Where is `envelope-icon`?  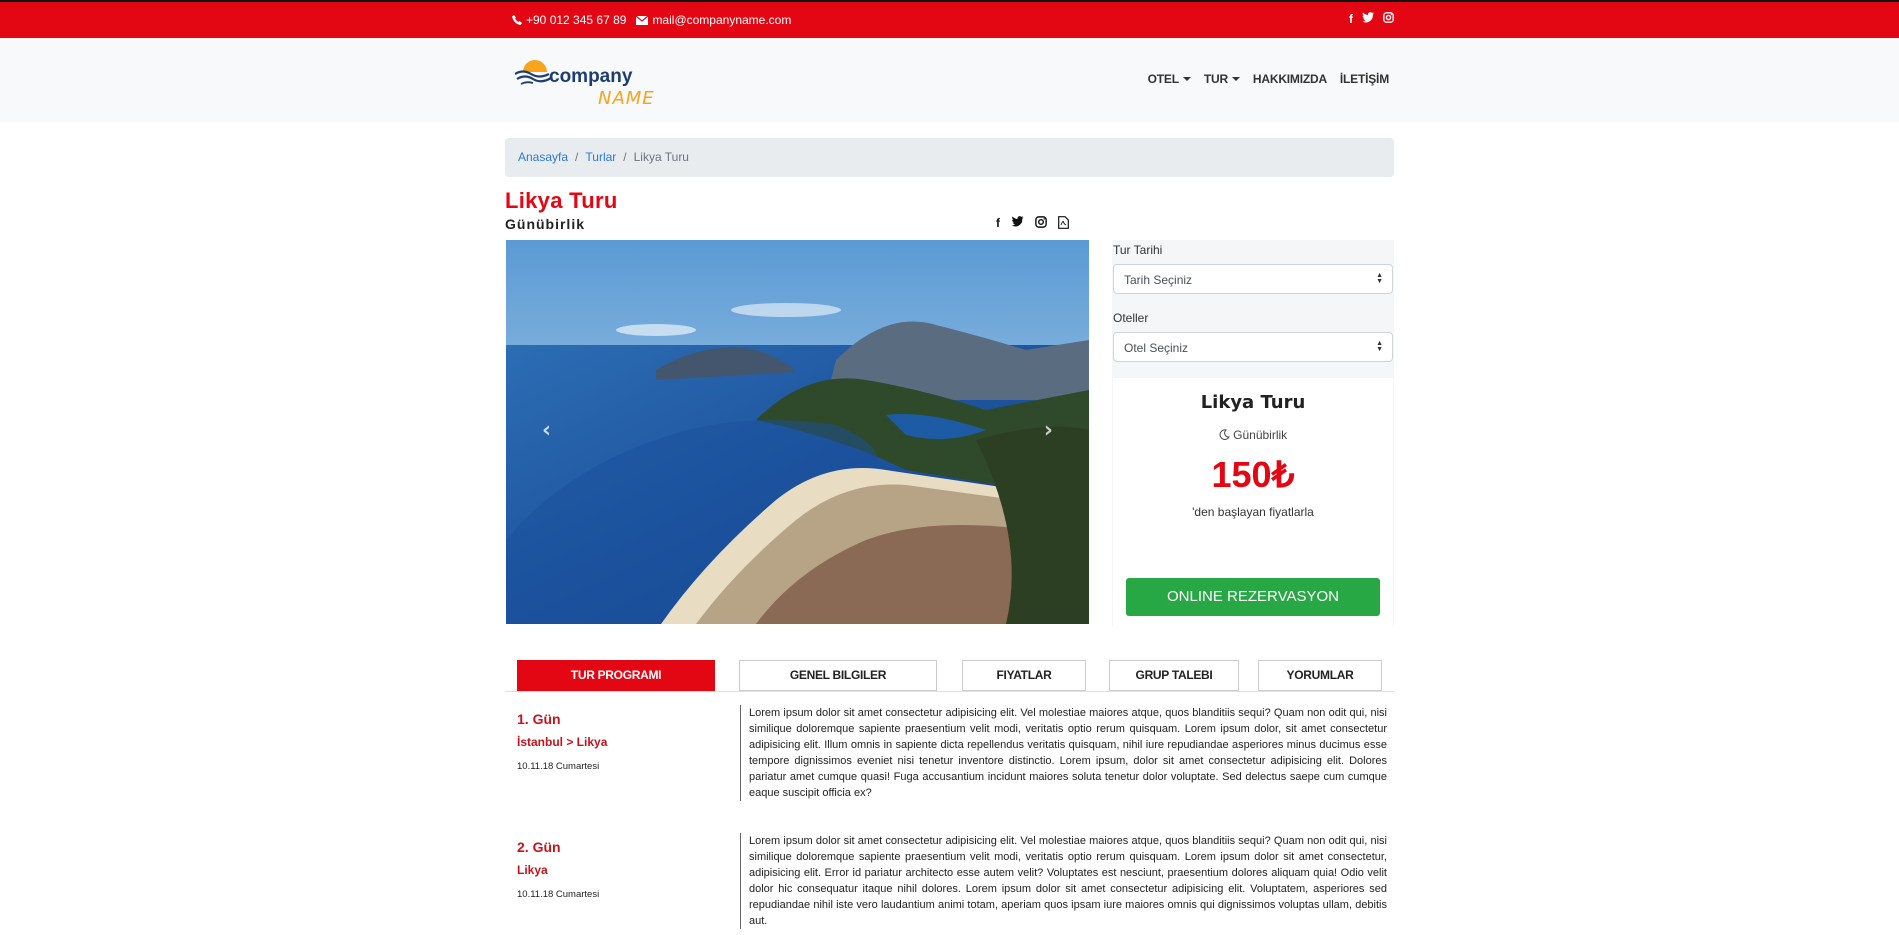
envelope-icon is located at coordinates (642, 20).